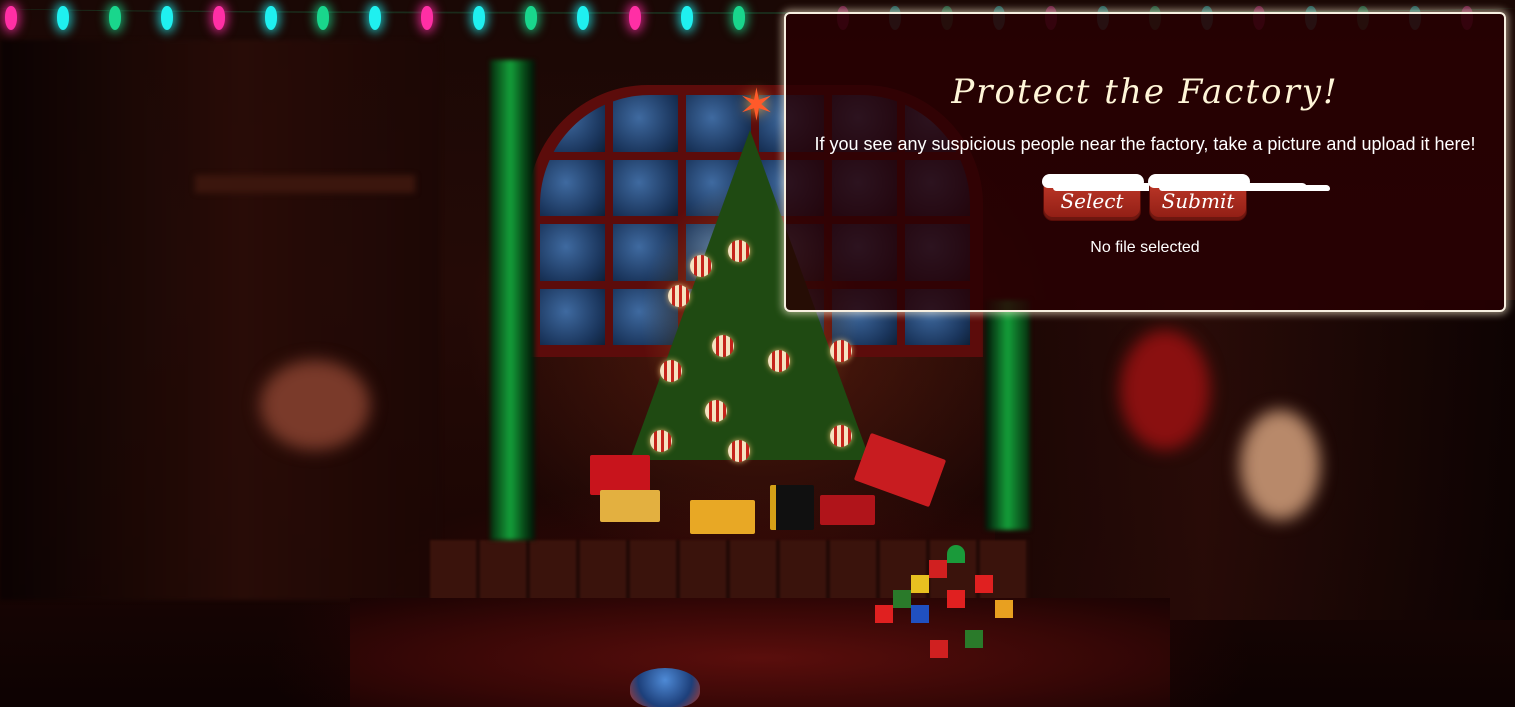 The image size is (1515, 707). Describe the element at coordinates (1092, 201) in the screenshot. I see `select-button-label: Select` at that location.